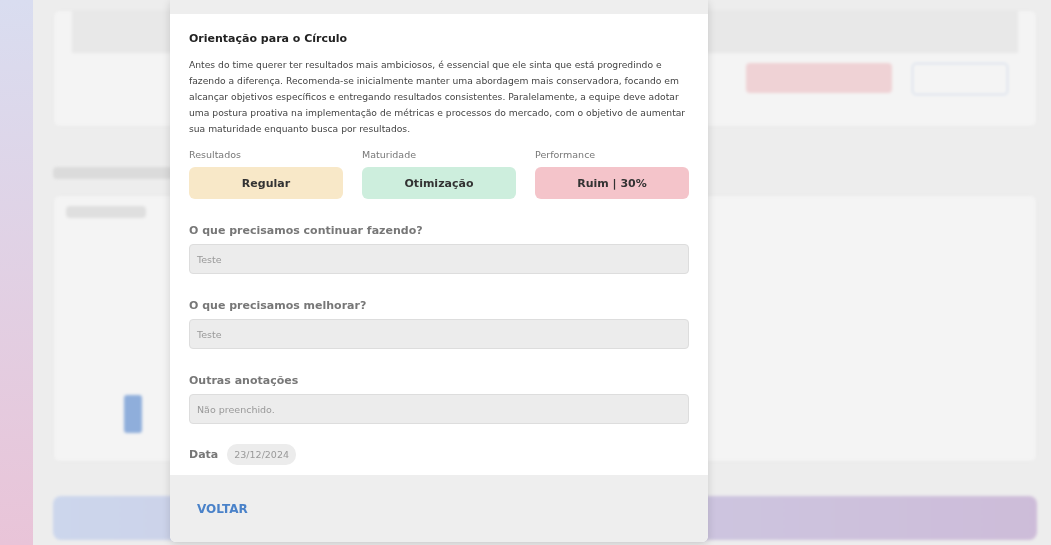  I want to click on text-field: Não preenchido., so click(439, 409).